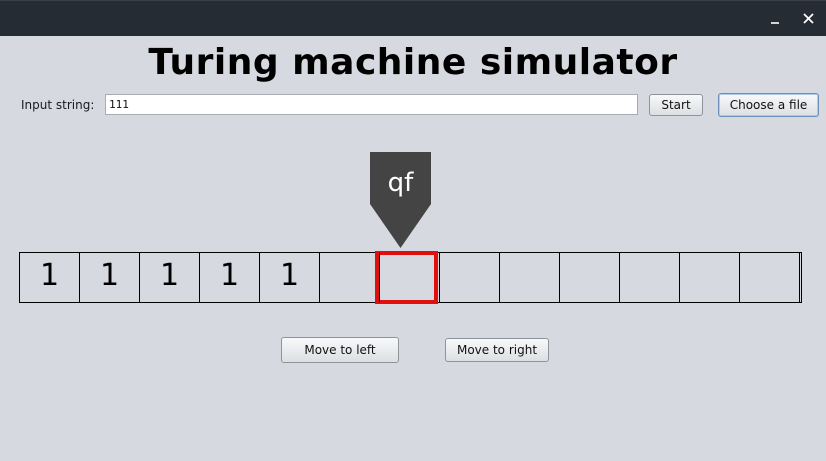 The image size is (826, 461). What do you see at coordinates (768, 105) in the screenshot?
I see `choose-file-button: Choose a file` at bounding box center [768, 105].